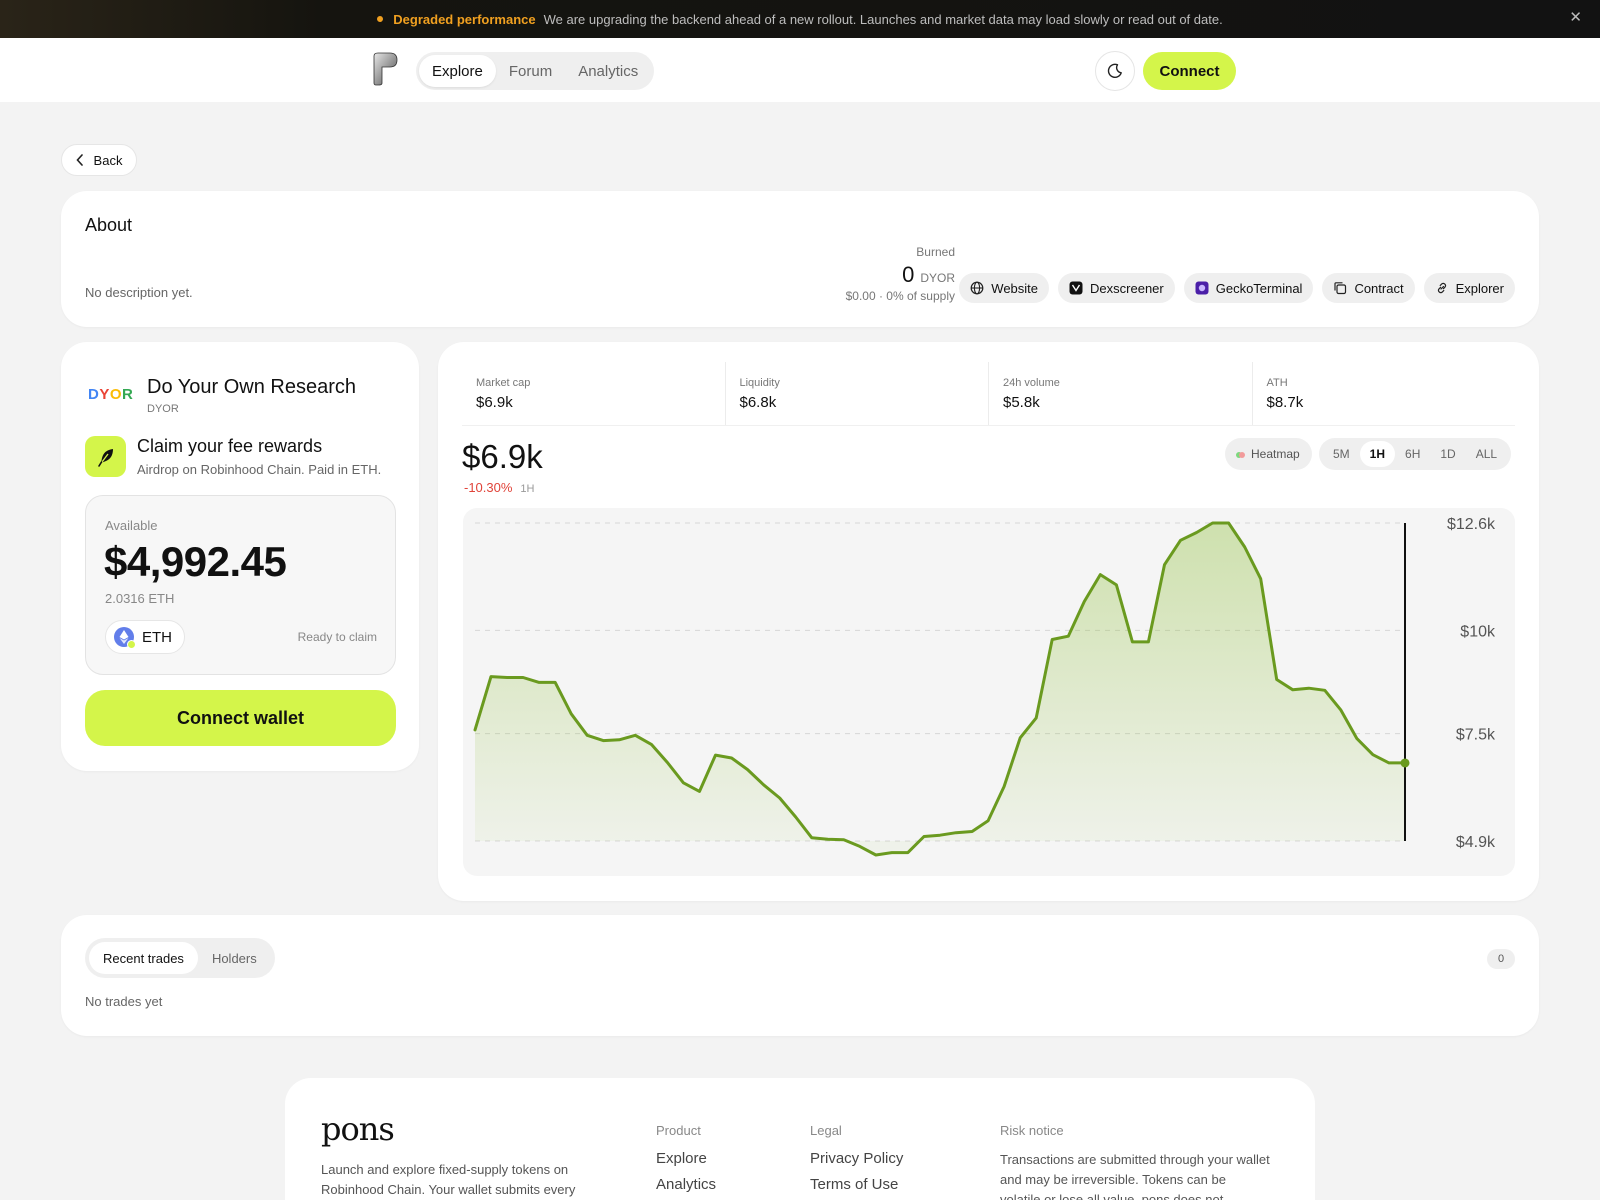  Describe the element at coordinates (125, 638) in the screenshot. I see `eth-icon` at that location.